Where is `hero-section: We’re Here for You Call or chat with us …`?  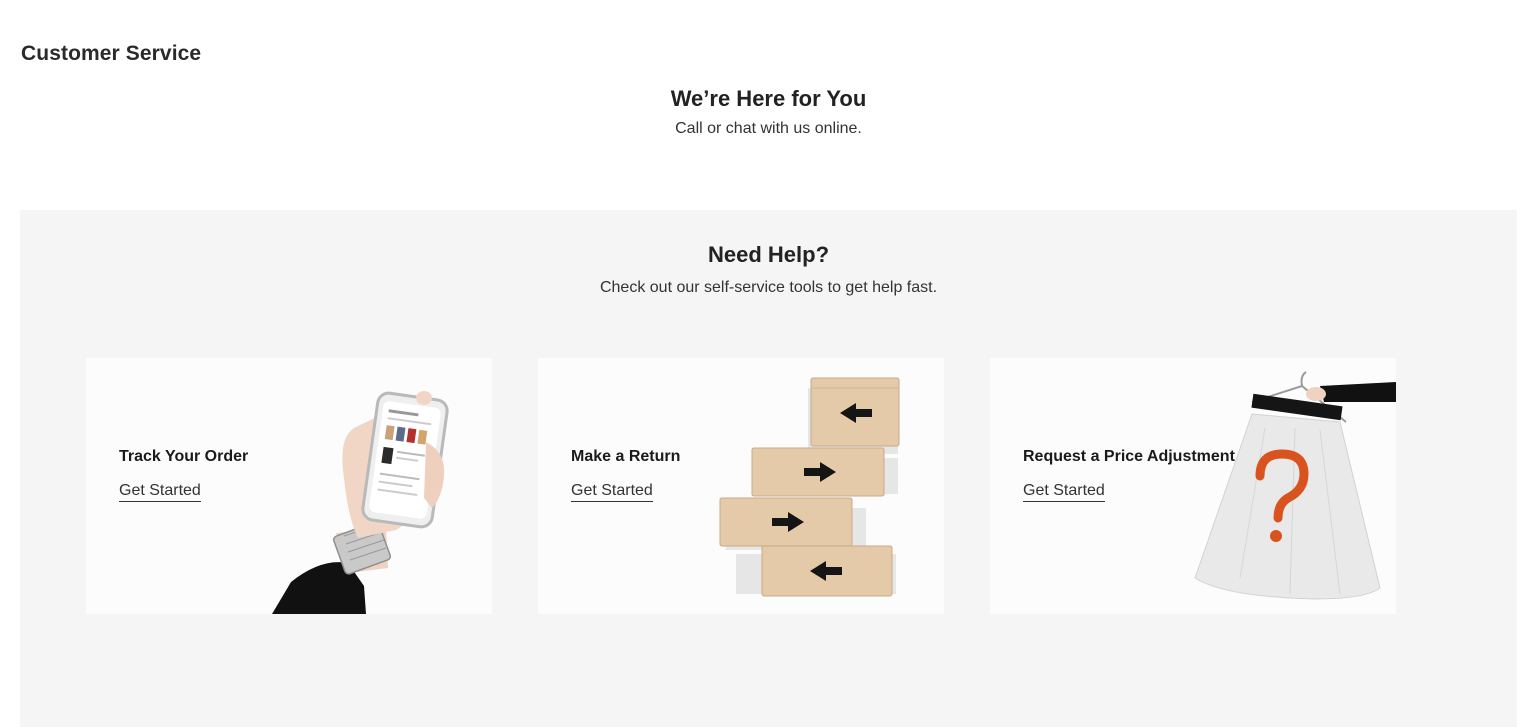
hero-section: We’re Here for You Call or chat with us … is located at coordinates (765, 112).